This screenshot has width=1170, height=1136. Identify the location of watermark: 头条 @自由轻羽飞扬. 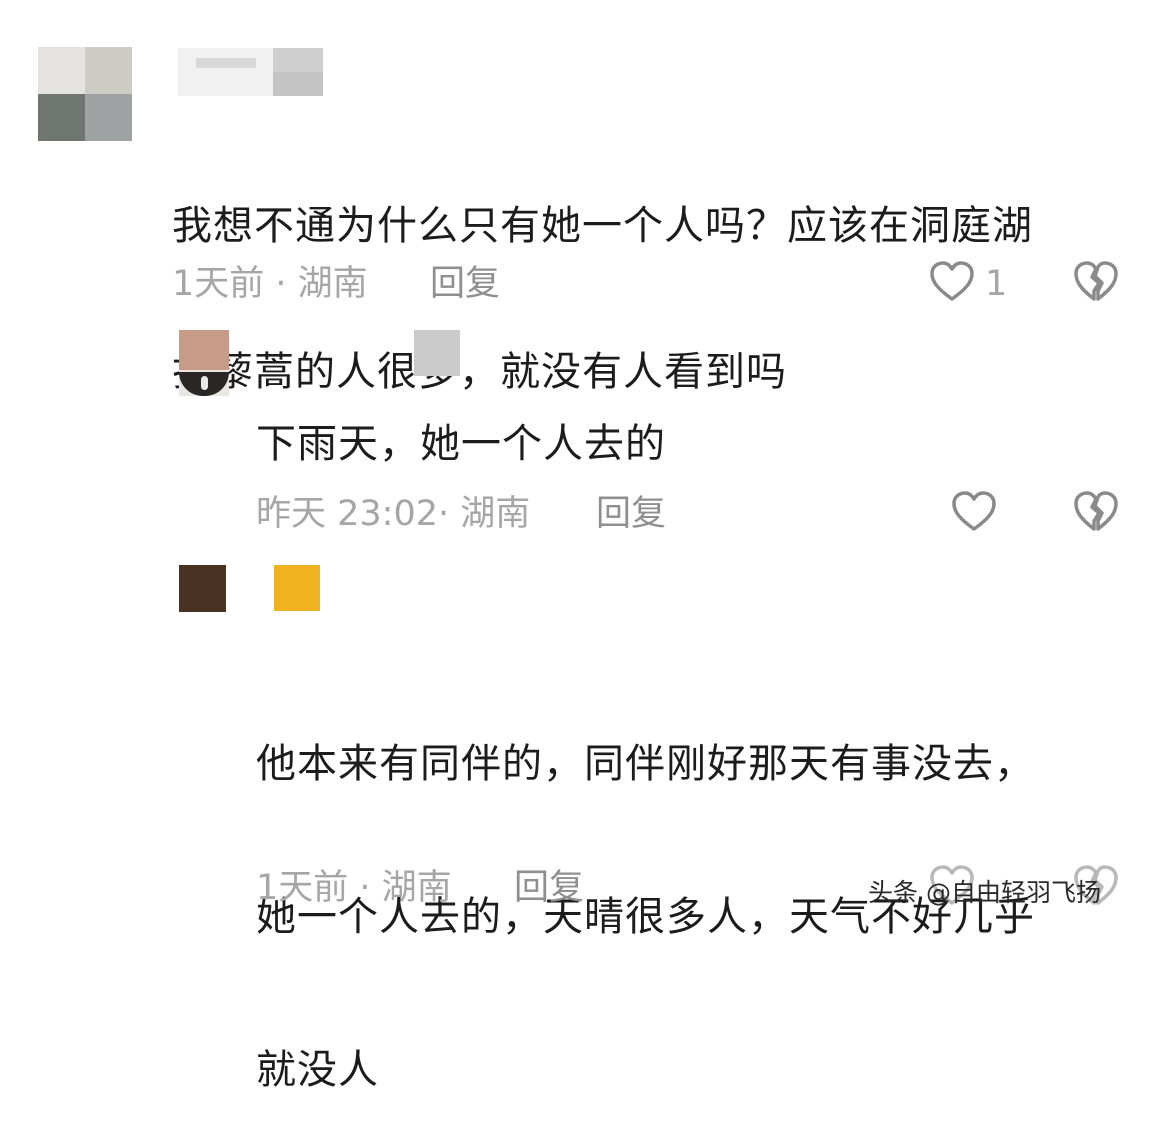
(984, 892).